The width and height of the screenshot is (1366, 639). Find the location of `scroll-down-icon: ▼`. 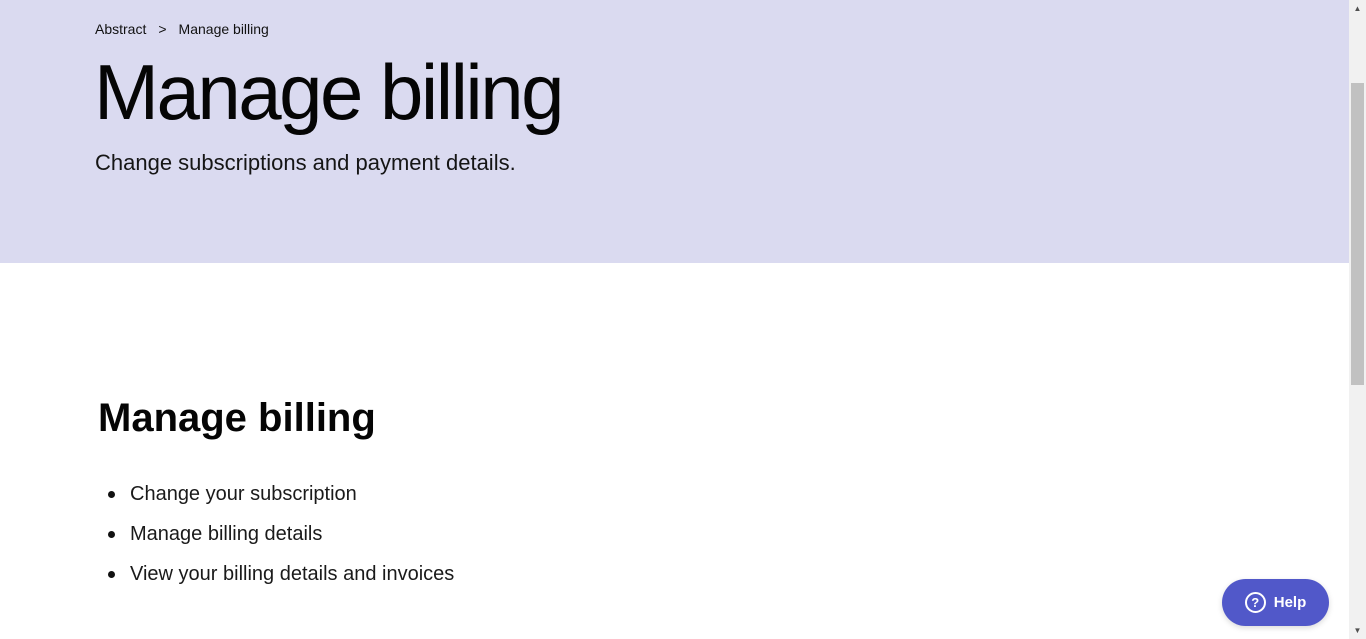

scroll-down-icon: ▼ is located at coordinates (1357, 630).